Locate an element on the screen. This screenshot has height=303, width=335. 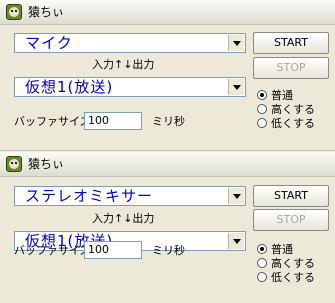
output-device-value: 仮想1(放送) is located at coordinates (69, 87).